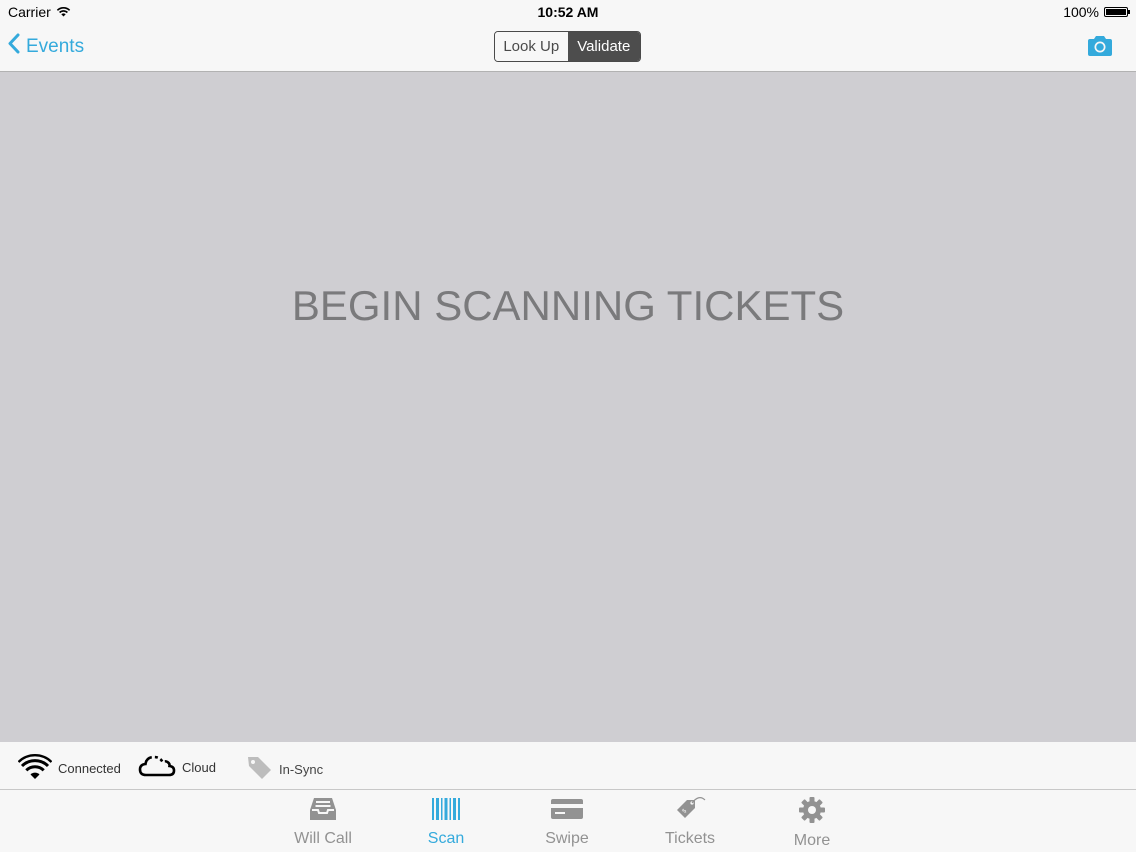 Image resolution: width=1136 pixels, height=852 pixels. What do you see at coordinates (446, 838) in the screenshot?
I see `tab-label: Scan` at bounding box center [446, 838].